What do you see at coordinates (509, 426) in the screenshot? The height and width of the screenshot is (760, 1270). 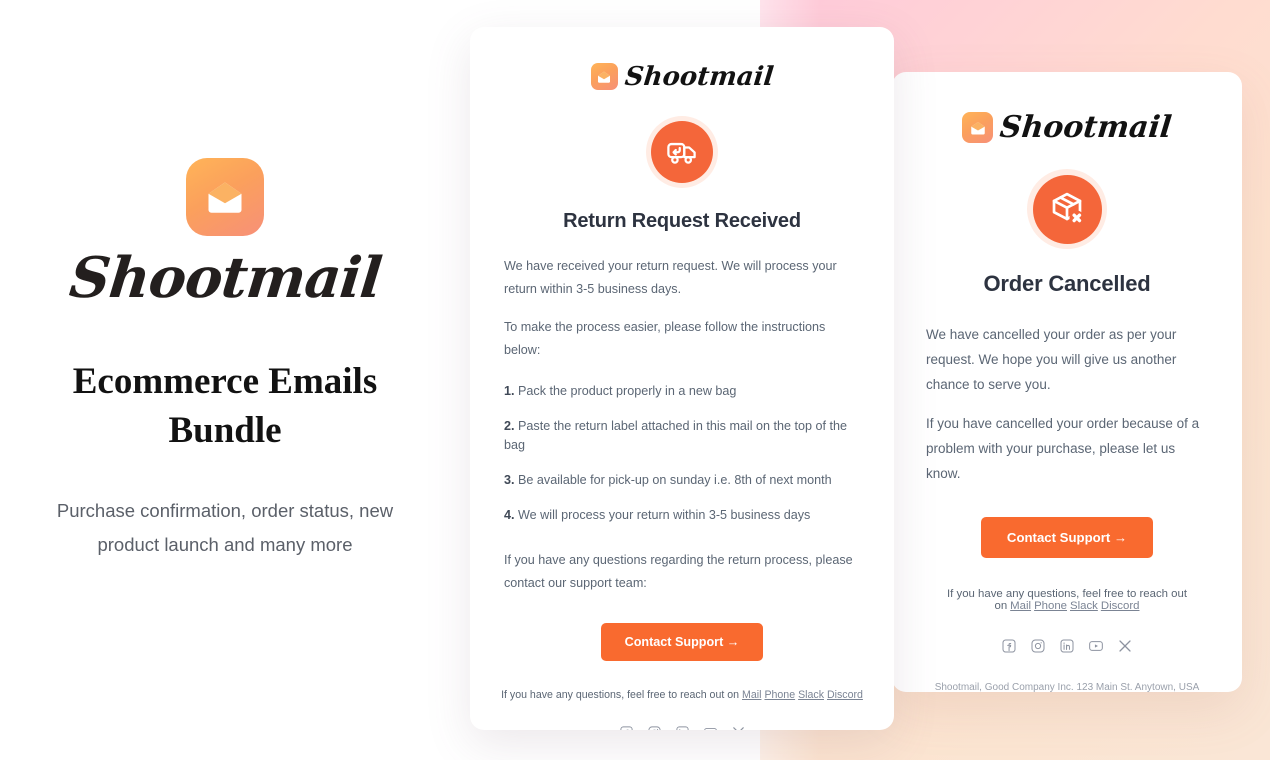 I see `step-number: 2.` at bounding box center [509, 426].